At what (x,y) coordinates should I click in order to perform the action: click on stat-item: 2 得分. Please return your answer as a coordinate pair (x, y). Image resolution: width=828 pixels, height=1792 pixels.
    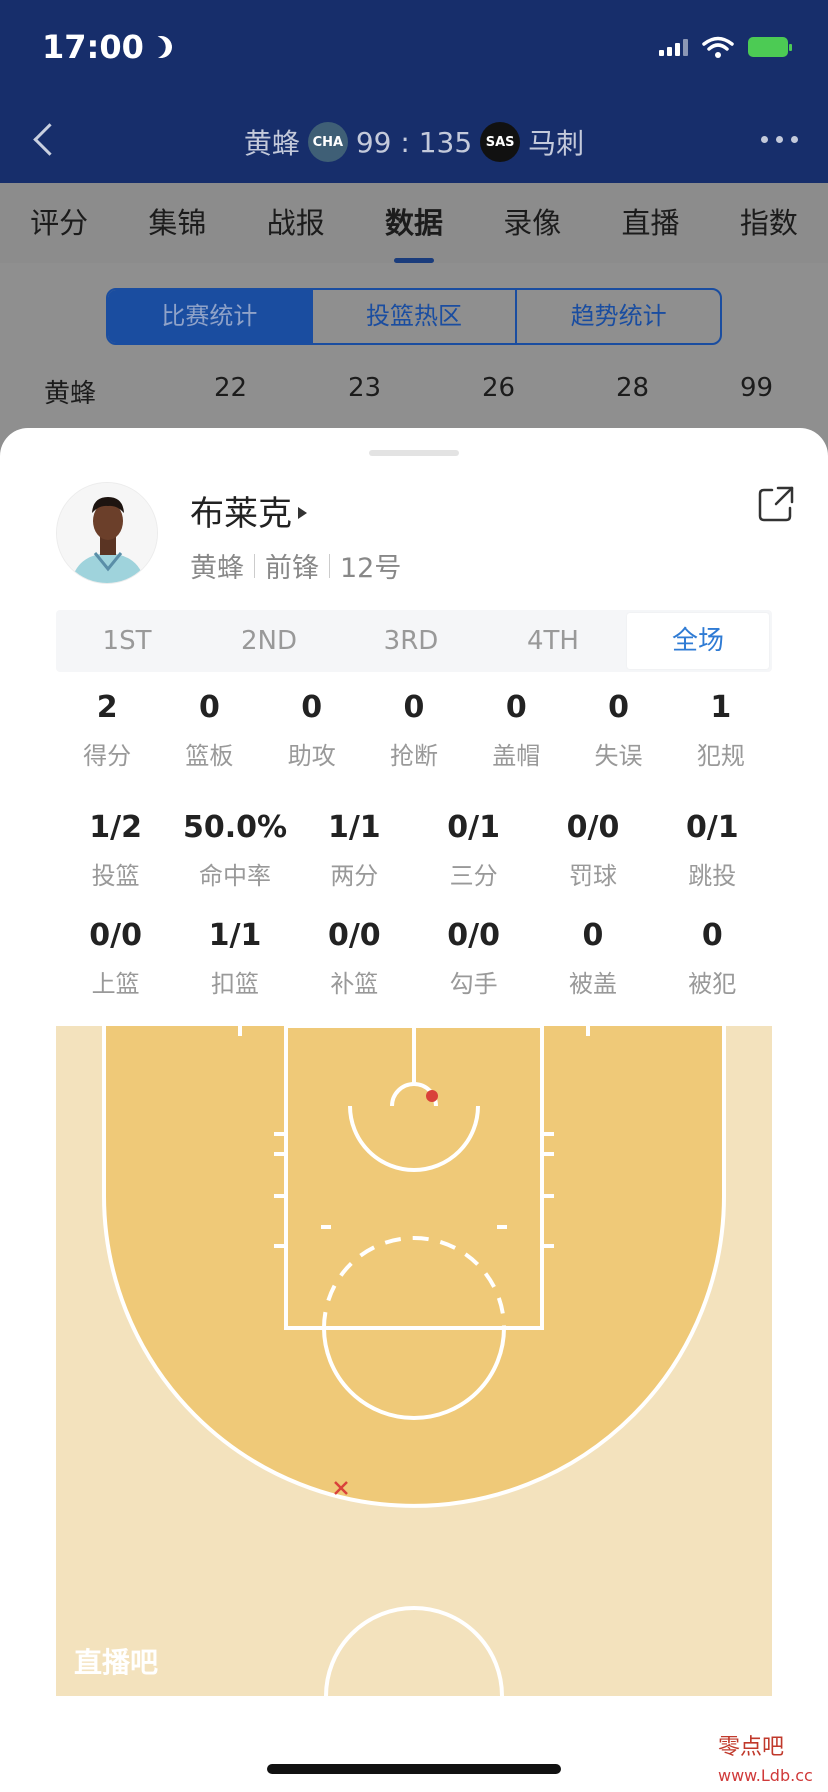
    Looking at the image, I should click on (107, 730).